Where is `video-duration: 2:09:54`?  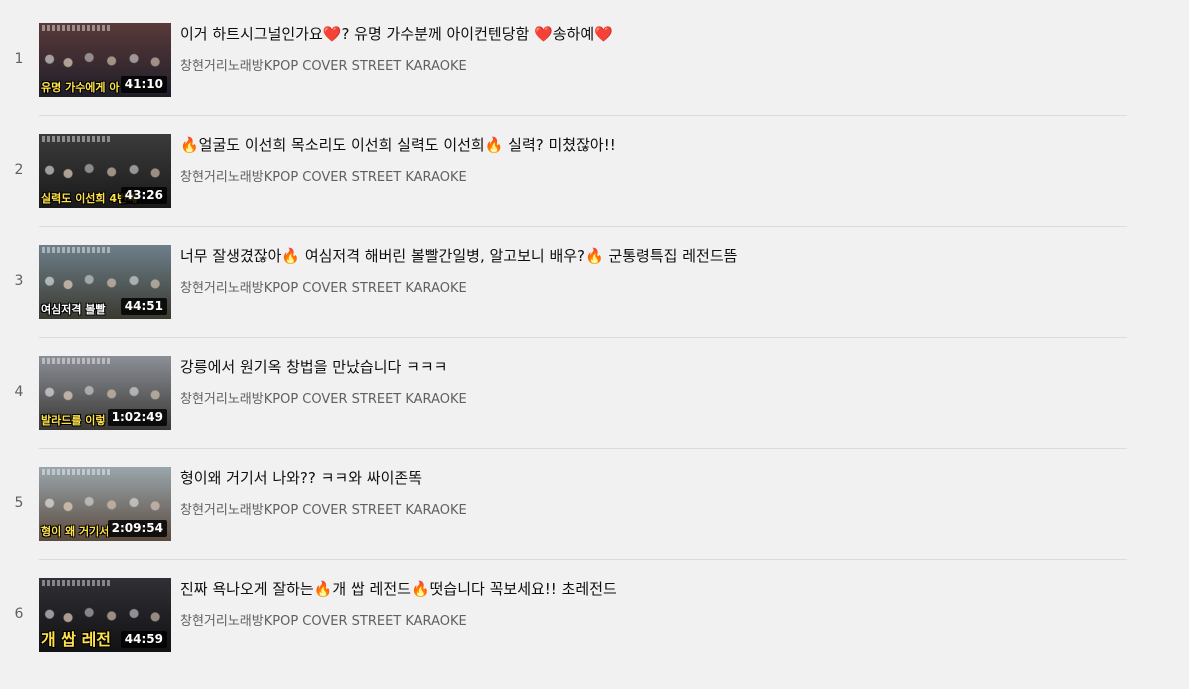 video-duration: 2:09:54 is located at coordinates (137, 528).